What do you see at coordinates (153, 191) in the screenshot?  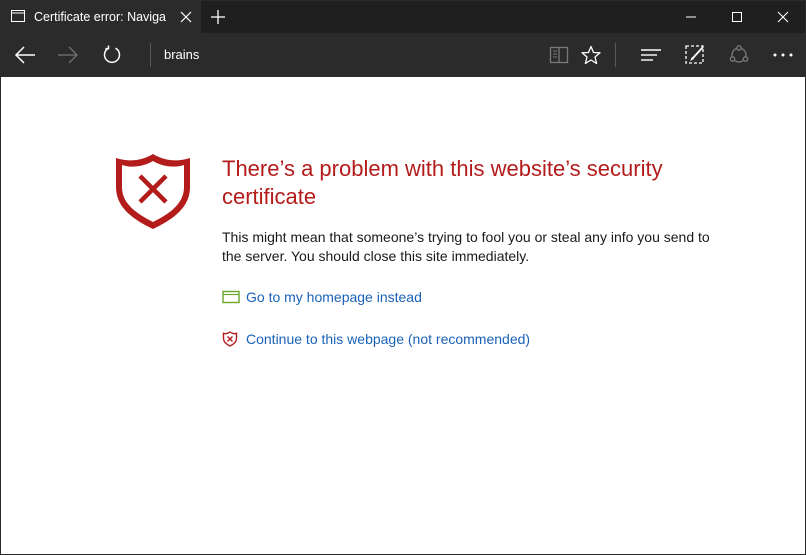 I see `shield-error-icon` at bounding box center [153, 191].